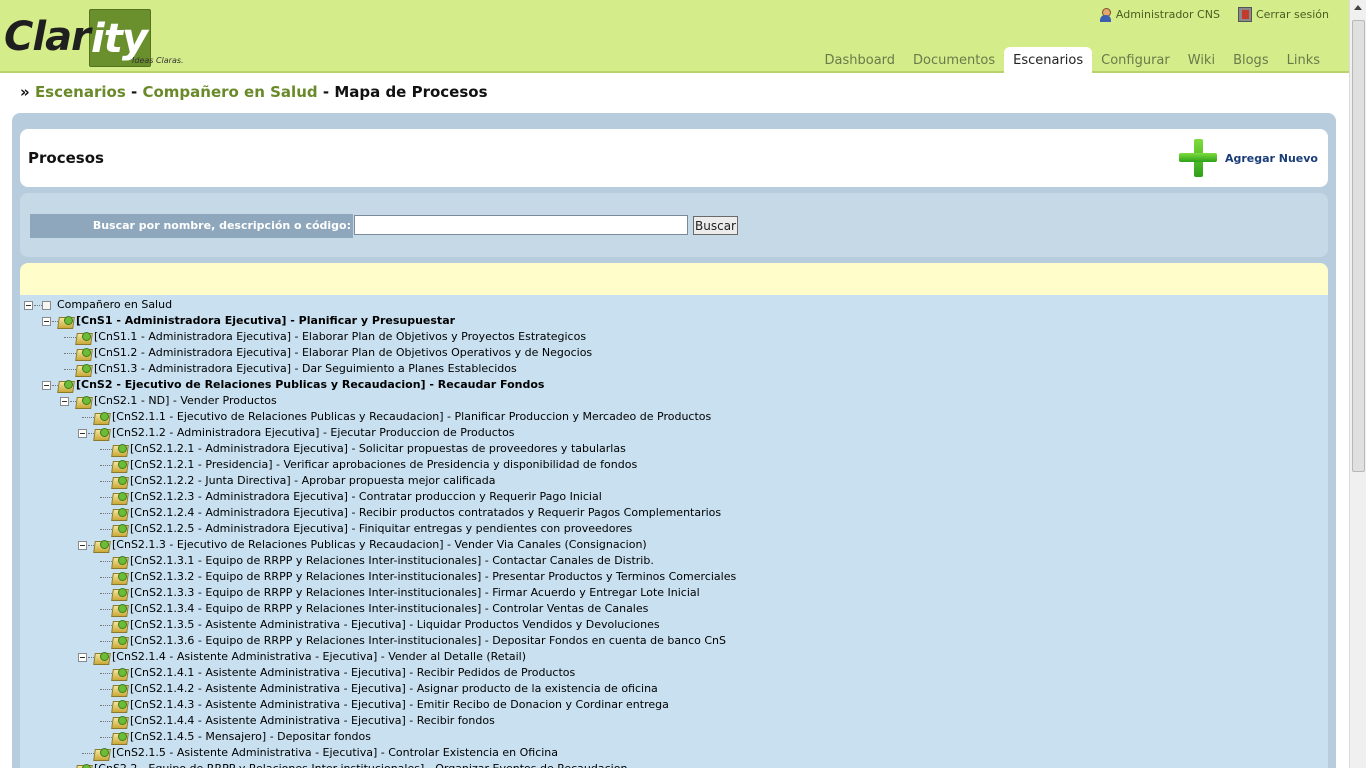  Describe the element at coordinates (1248, 158) in the screenshot. I see `add-new-button: Agregar Nuevo` at that location.